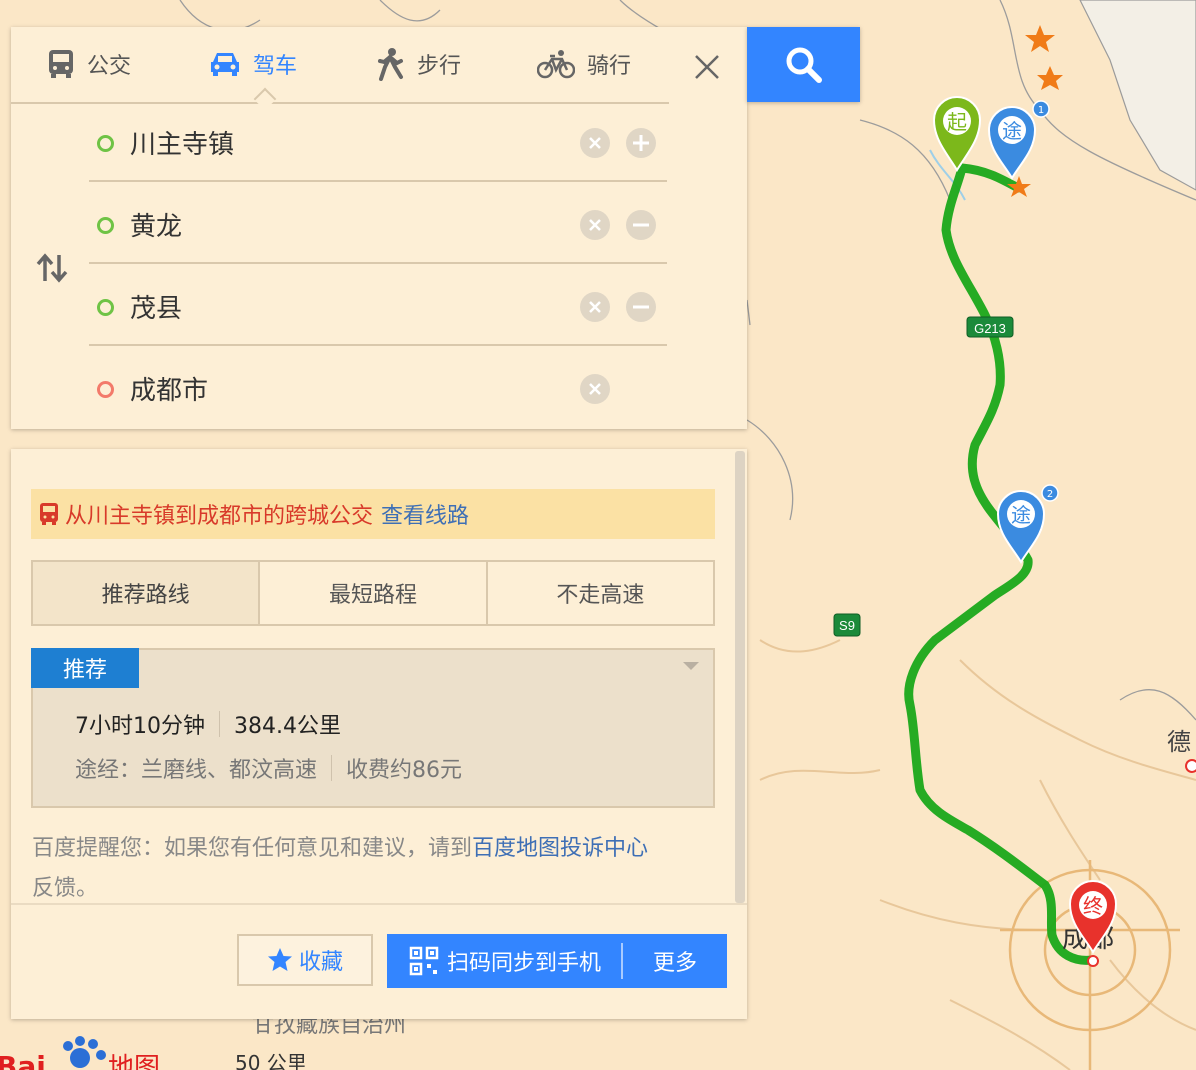 This screenshot has height=1070, width=1196. I want to click on stop-row-end: 成都市, so click(378, 388).